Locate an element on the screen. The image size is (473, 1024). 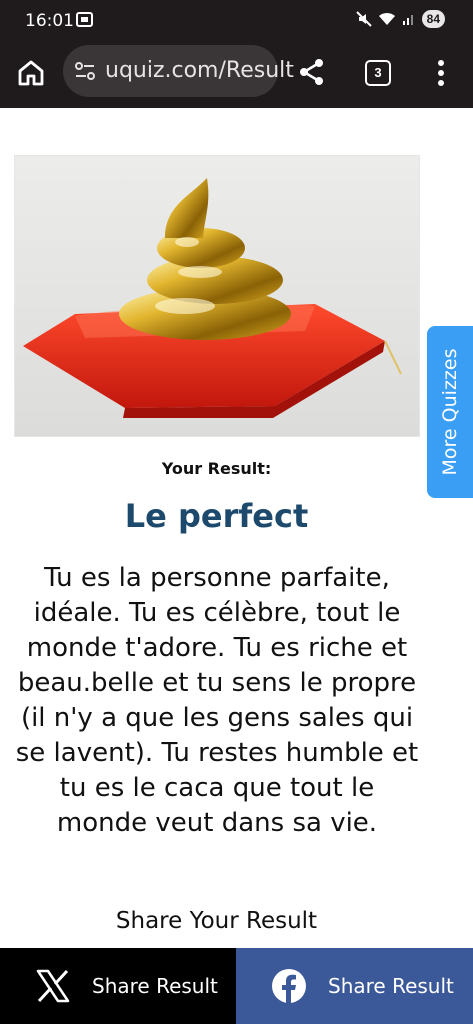
share-icon is located at coordinates (312, 72).